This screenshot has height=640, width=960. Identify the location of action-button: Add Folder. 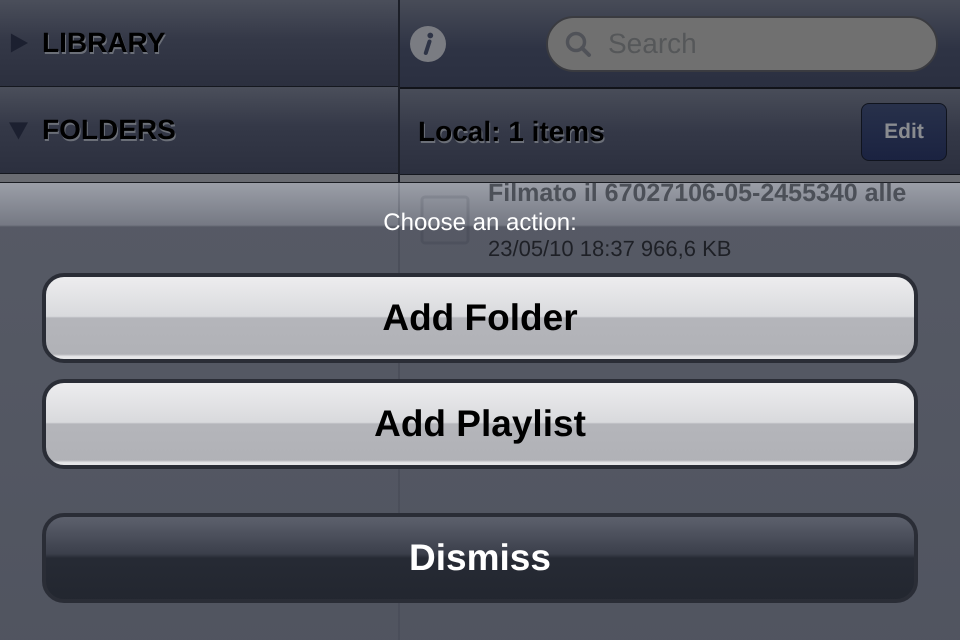
(480, 318).